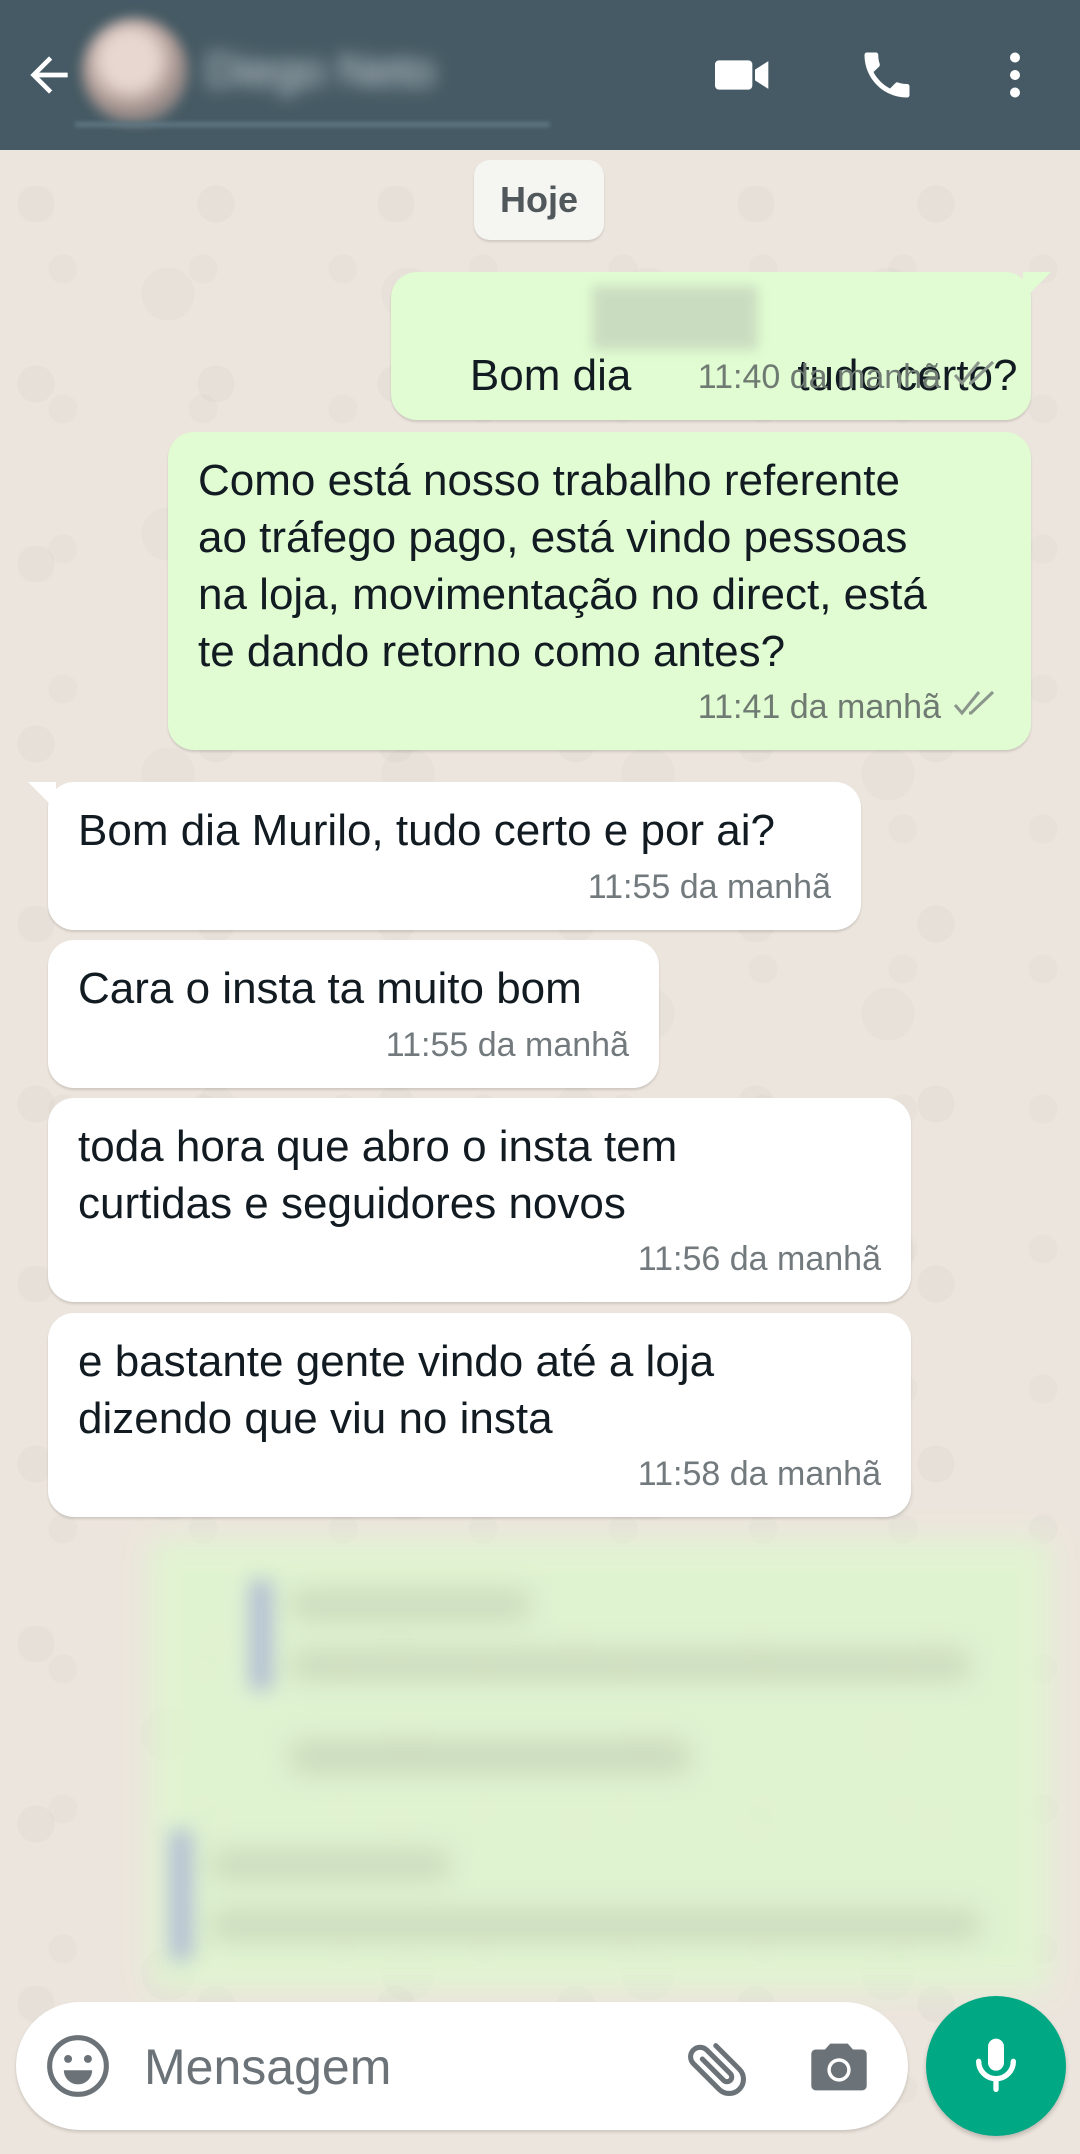  Describe the element at coordinates (718, 2068) in the screenshot. I see `paperclip-icon` at that location.